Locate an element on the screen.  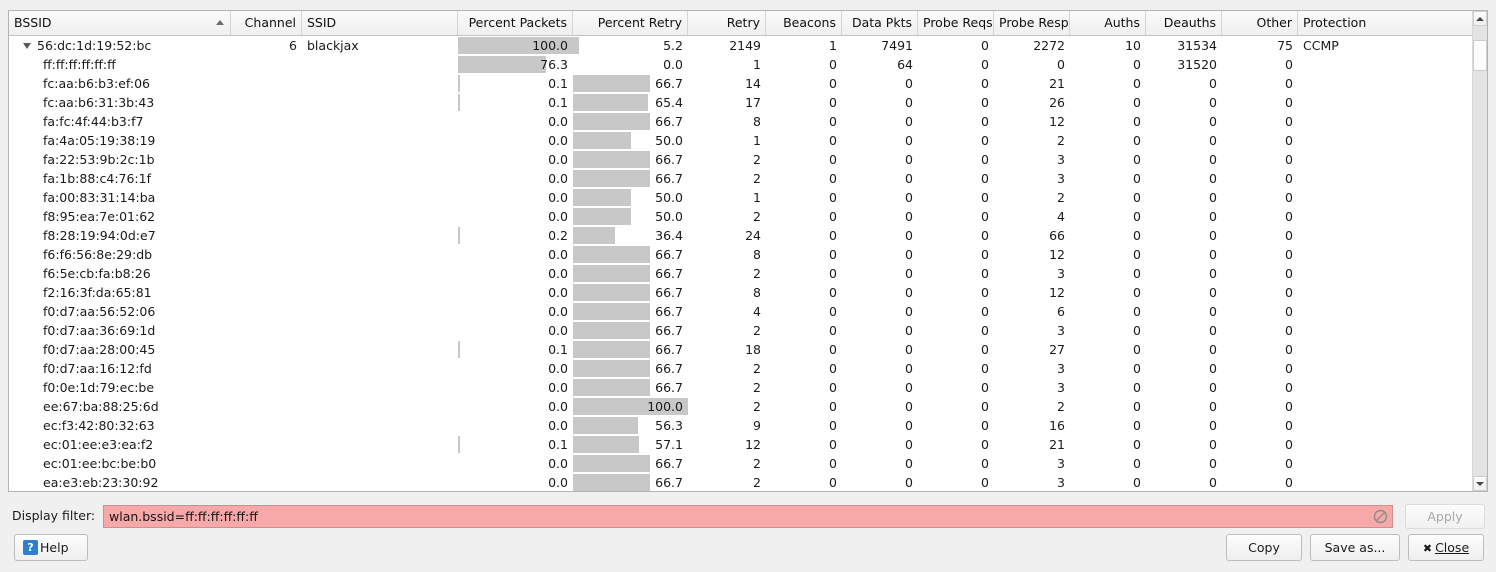
cell-probe-resp: 6 is located at coordinates (1061, 311).